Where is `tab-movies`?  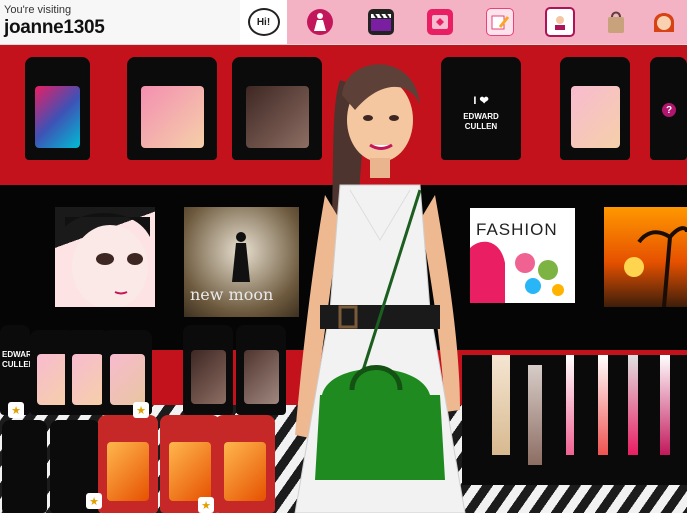 tab-movies is located at coordinates (380, 22).